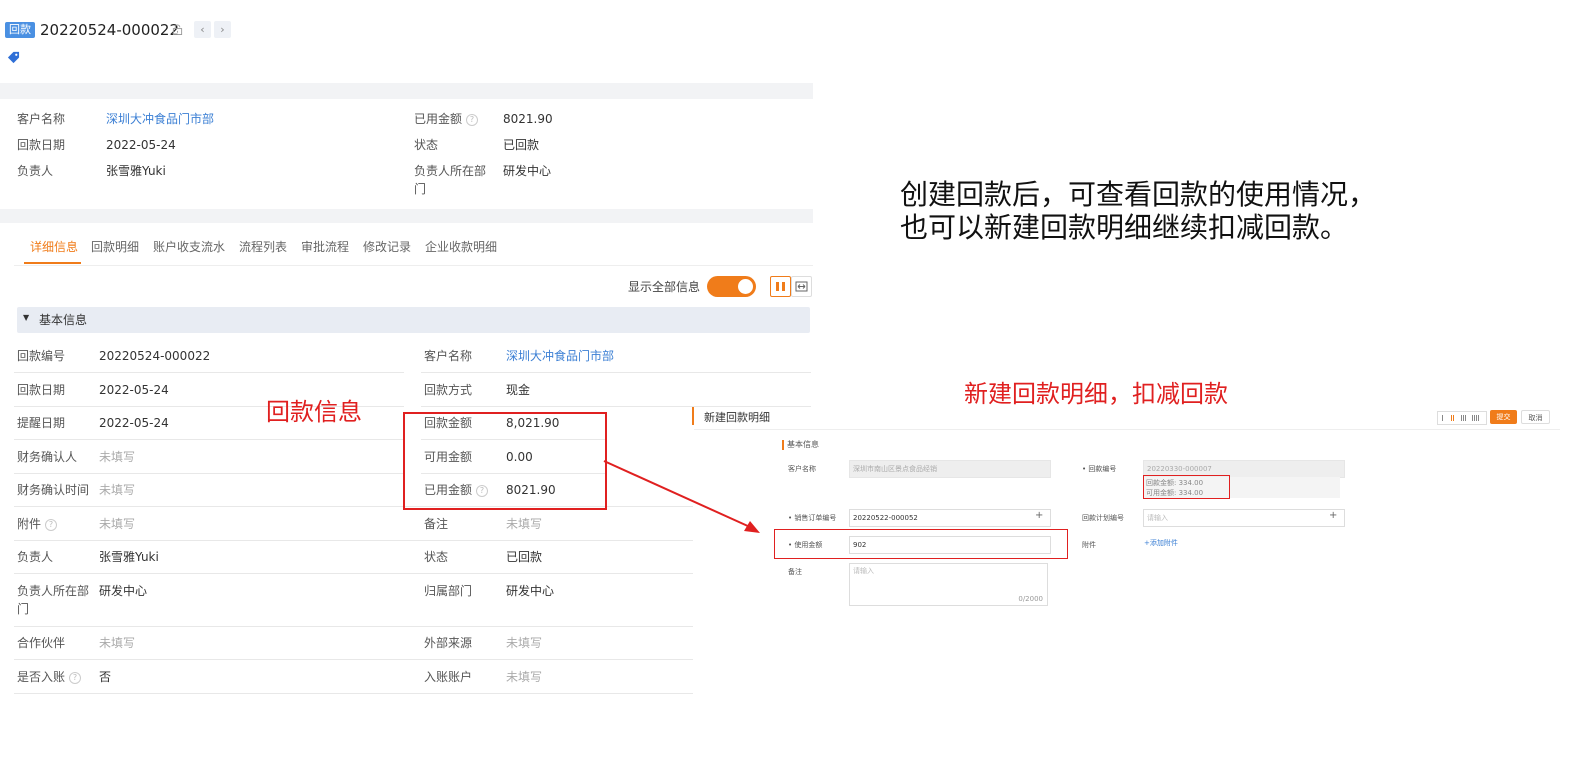 This screenshot has height=780, width=1587. Describe the element at coordinates (1244, 518) in the screenshot. I see `plan-number-input: 请输入` at that location.